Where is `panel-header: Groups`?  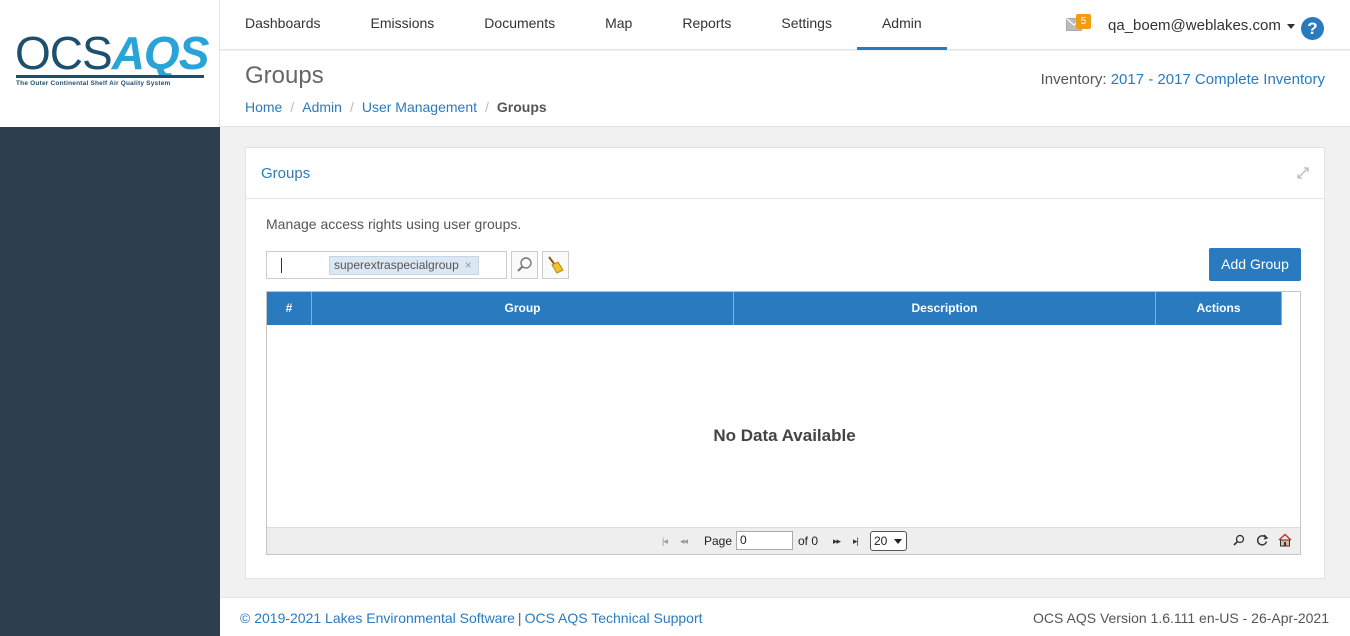
panel-header: Groups is located at coordinates (785, 173).